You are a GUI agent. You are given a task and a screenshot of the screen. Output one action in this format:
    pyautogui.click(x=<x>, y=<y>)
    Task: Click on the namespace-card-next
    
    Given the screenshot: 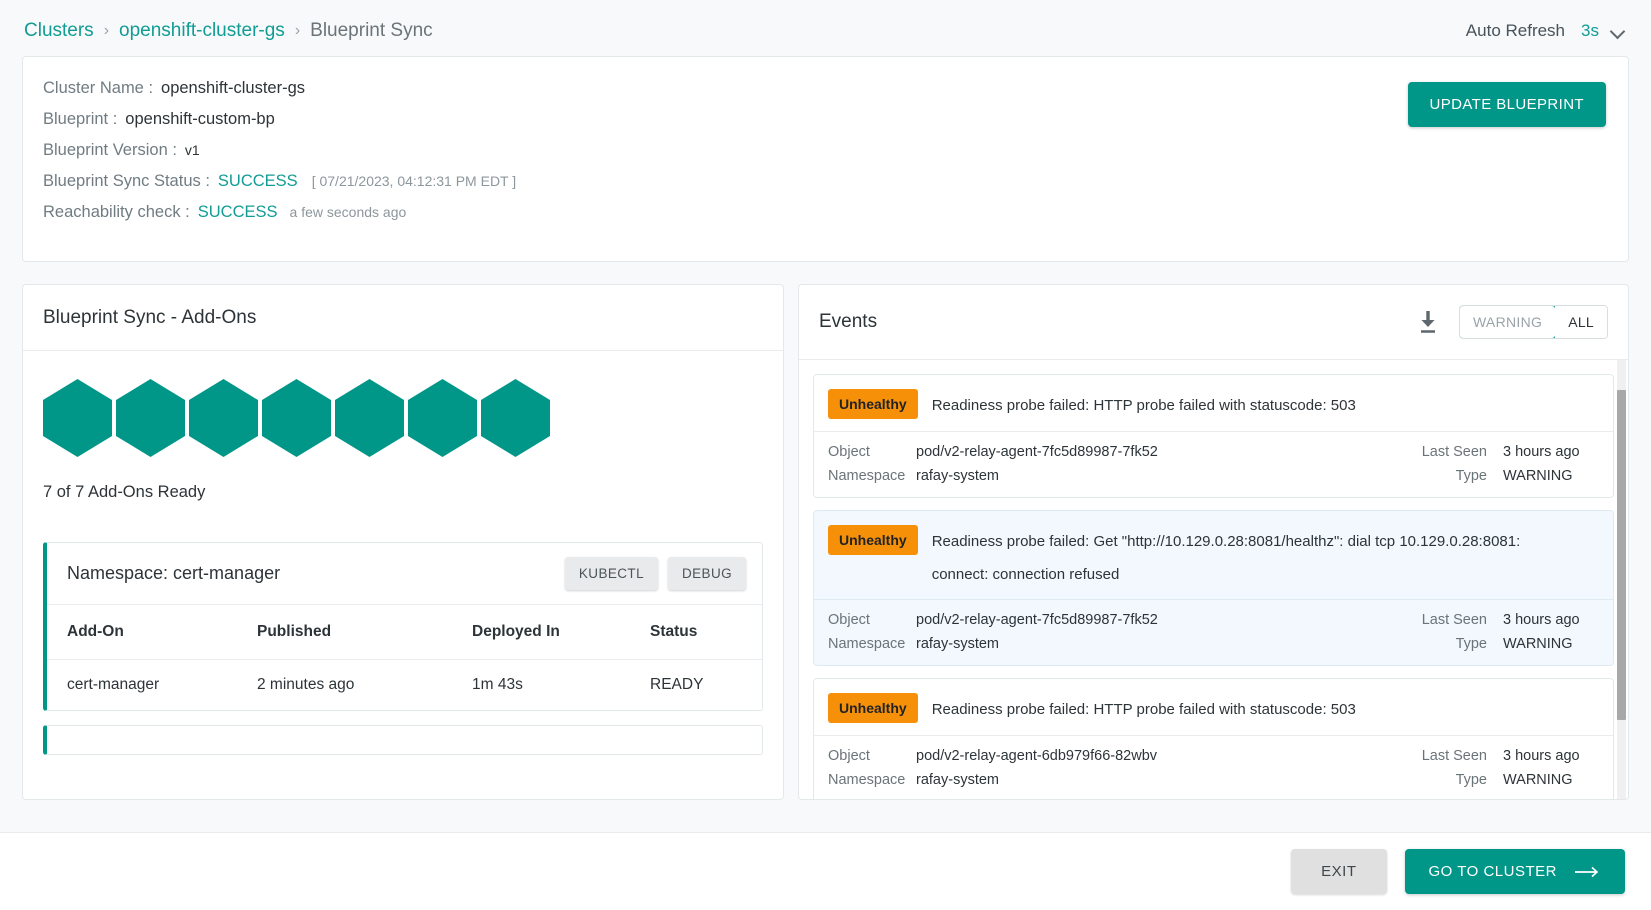 What is the action you would take?
    pyautogui.click(x=403, y=740)
    